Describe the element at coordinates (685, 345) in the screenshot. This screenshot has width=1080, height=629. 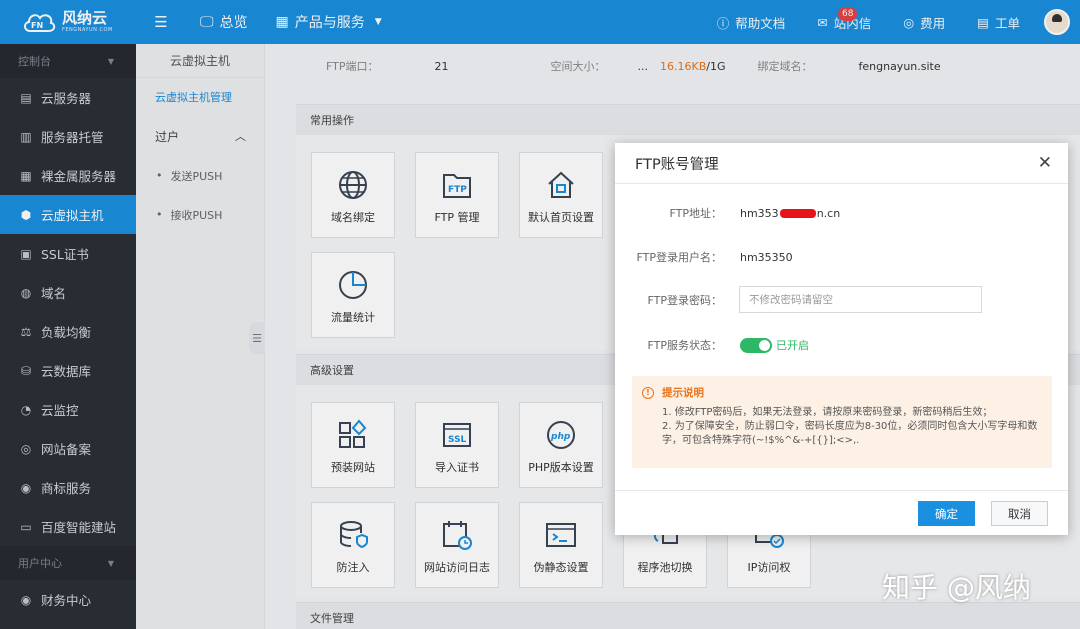
I see `ftp-status-label: FTP服务状态：` at that location.